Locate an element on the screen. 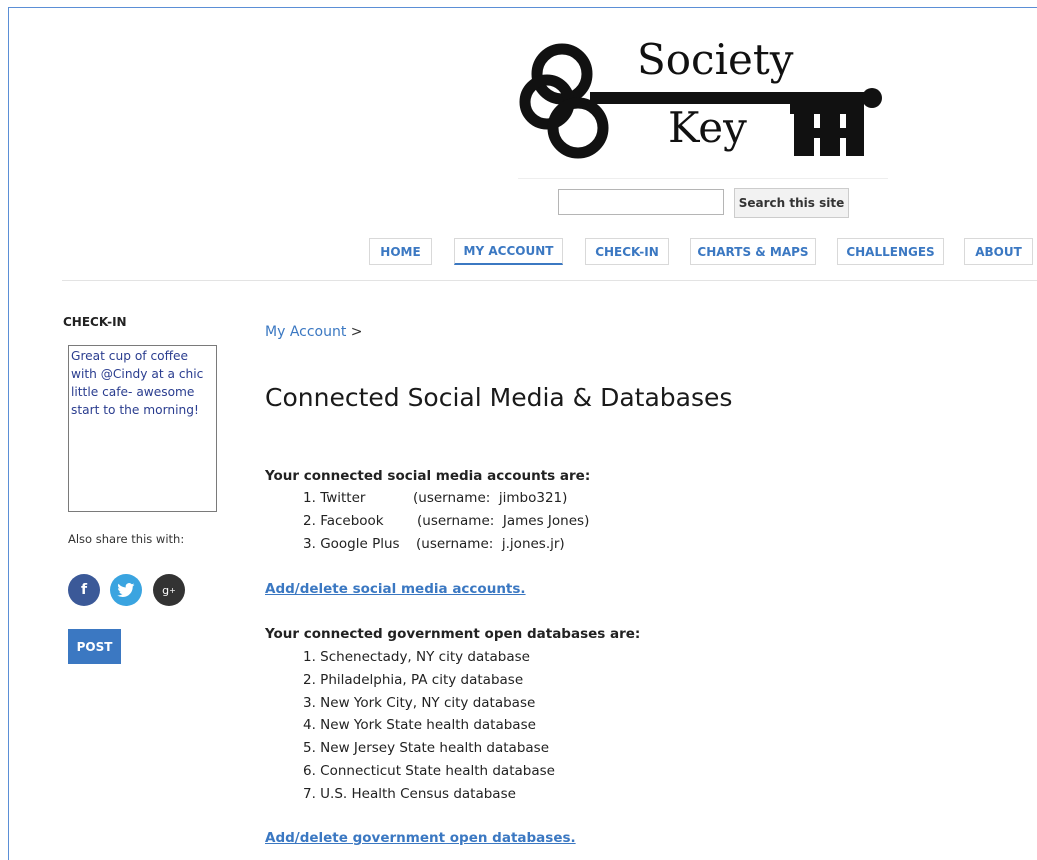  breadcrumb-my-account-link: My Account is located at coordinates (305, 332).